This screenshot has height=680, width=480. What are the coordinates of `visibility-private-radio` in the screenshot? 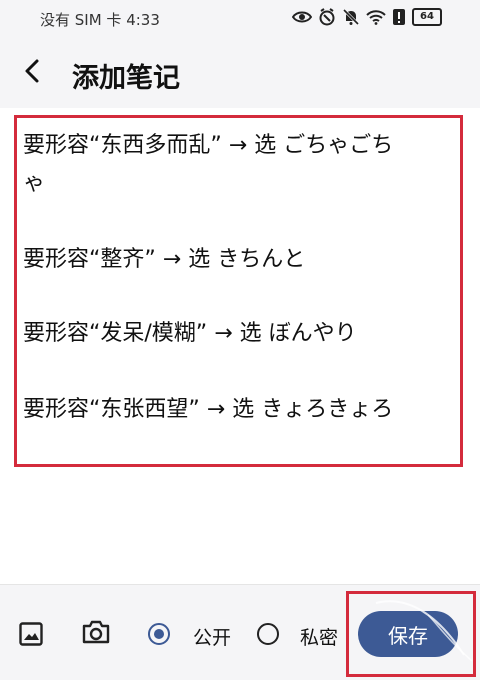 It's located at (268, 634).